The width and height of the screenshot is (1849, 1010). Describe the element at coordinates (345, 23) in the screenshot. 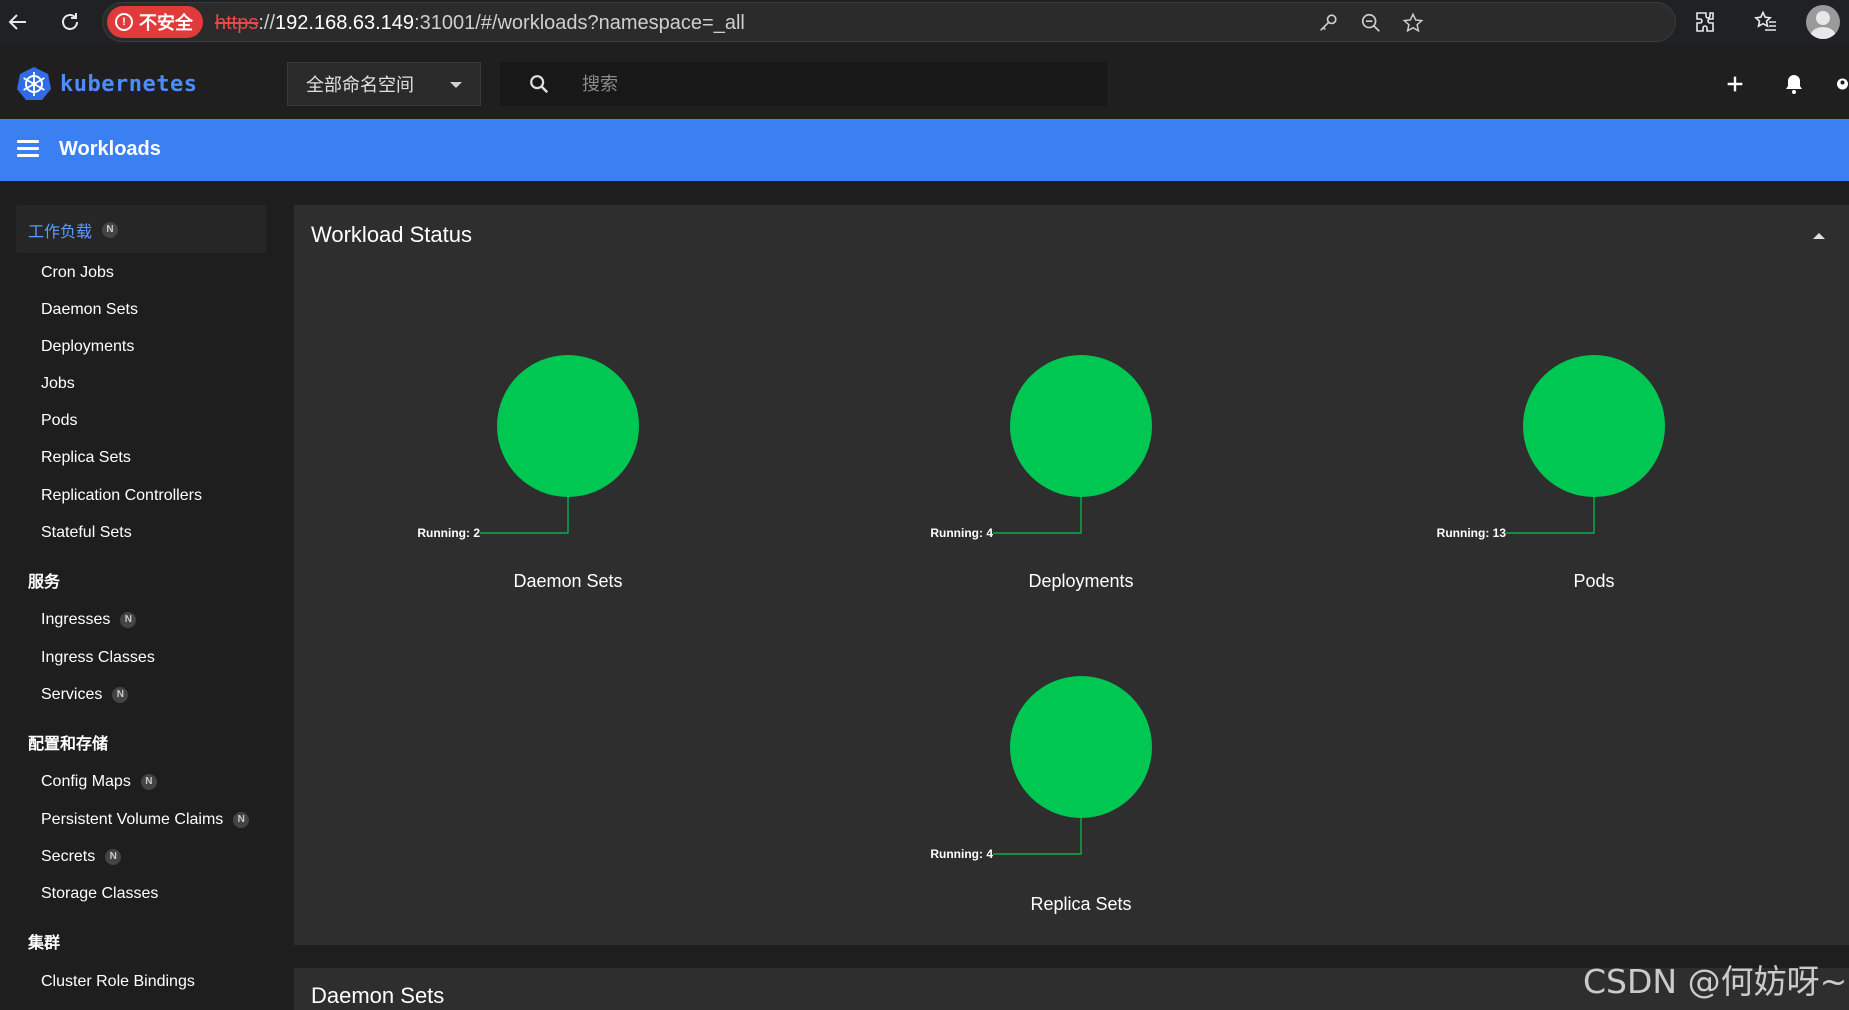

I see `url-host: 192.168.63.149` at that location.